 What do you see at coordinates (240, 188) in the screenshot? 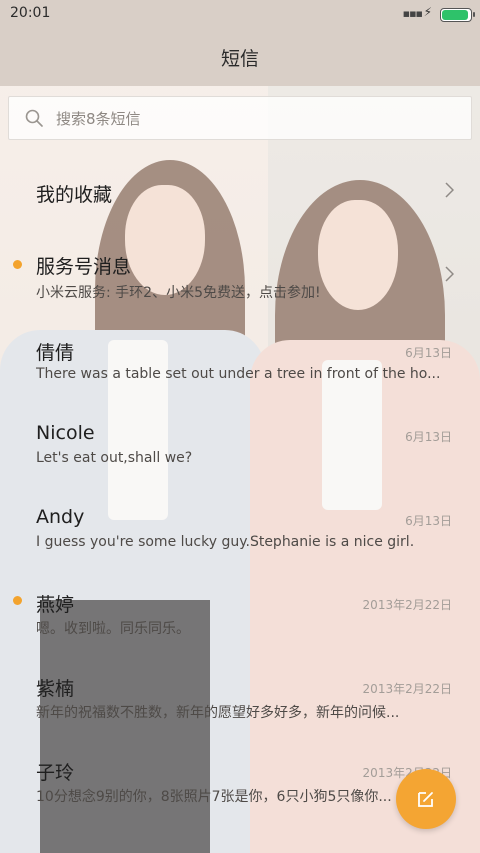
I see `favorites-item: 我的收藏` at bounding box center [240, 188].